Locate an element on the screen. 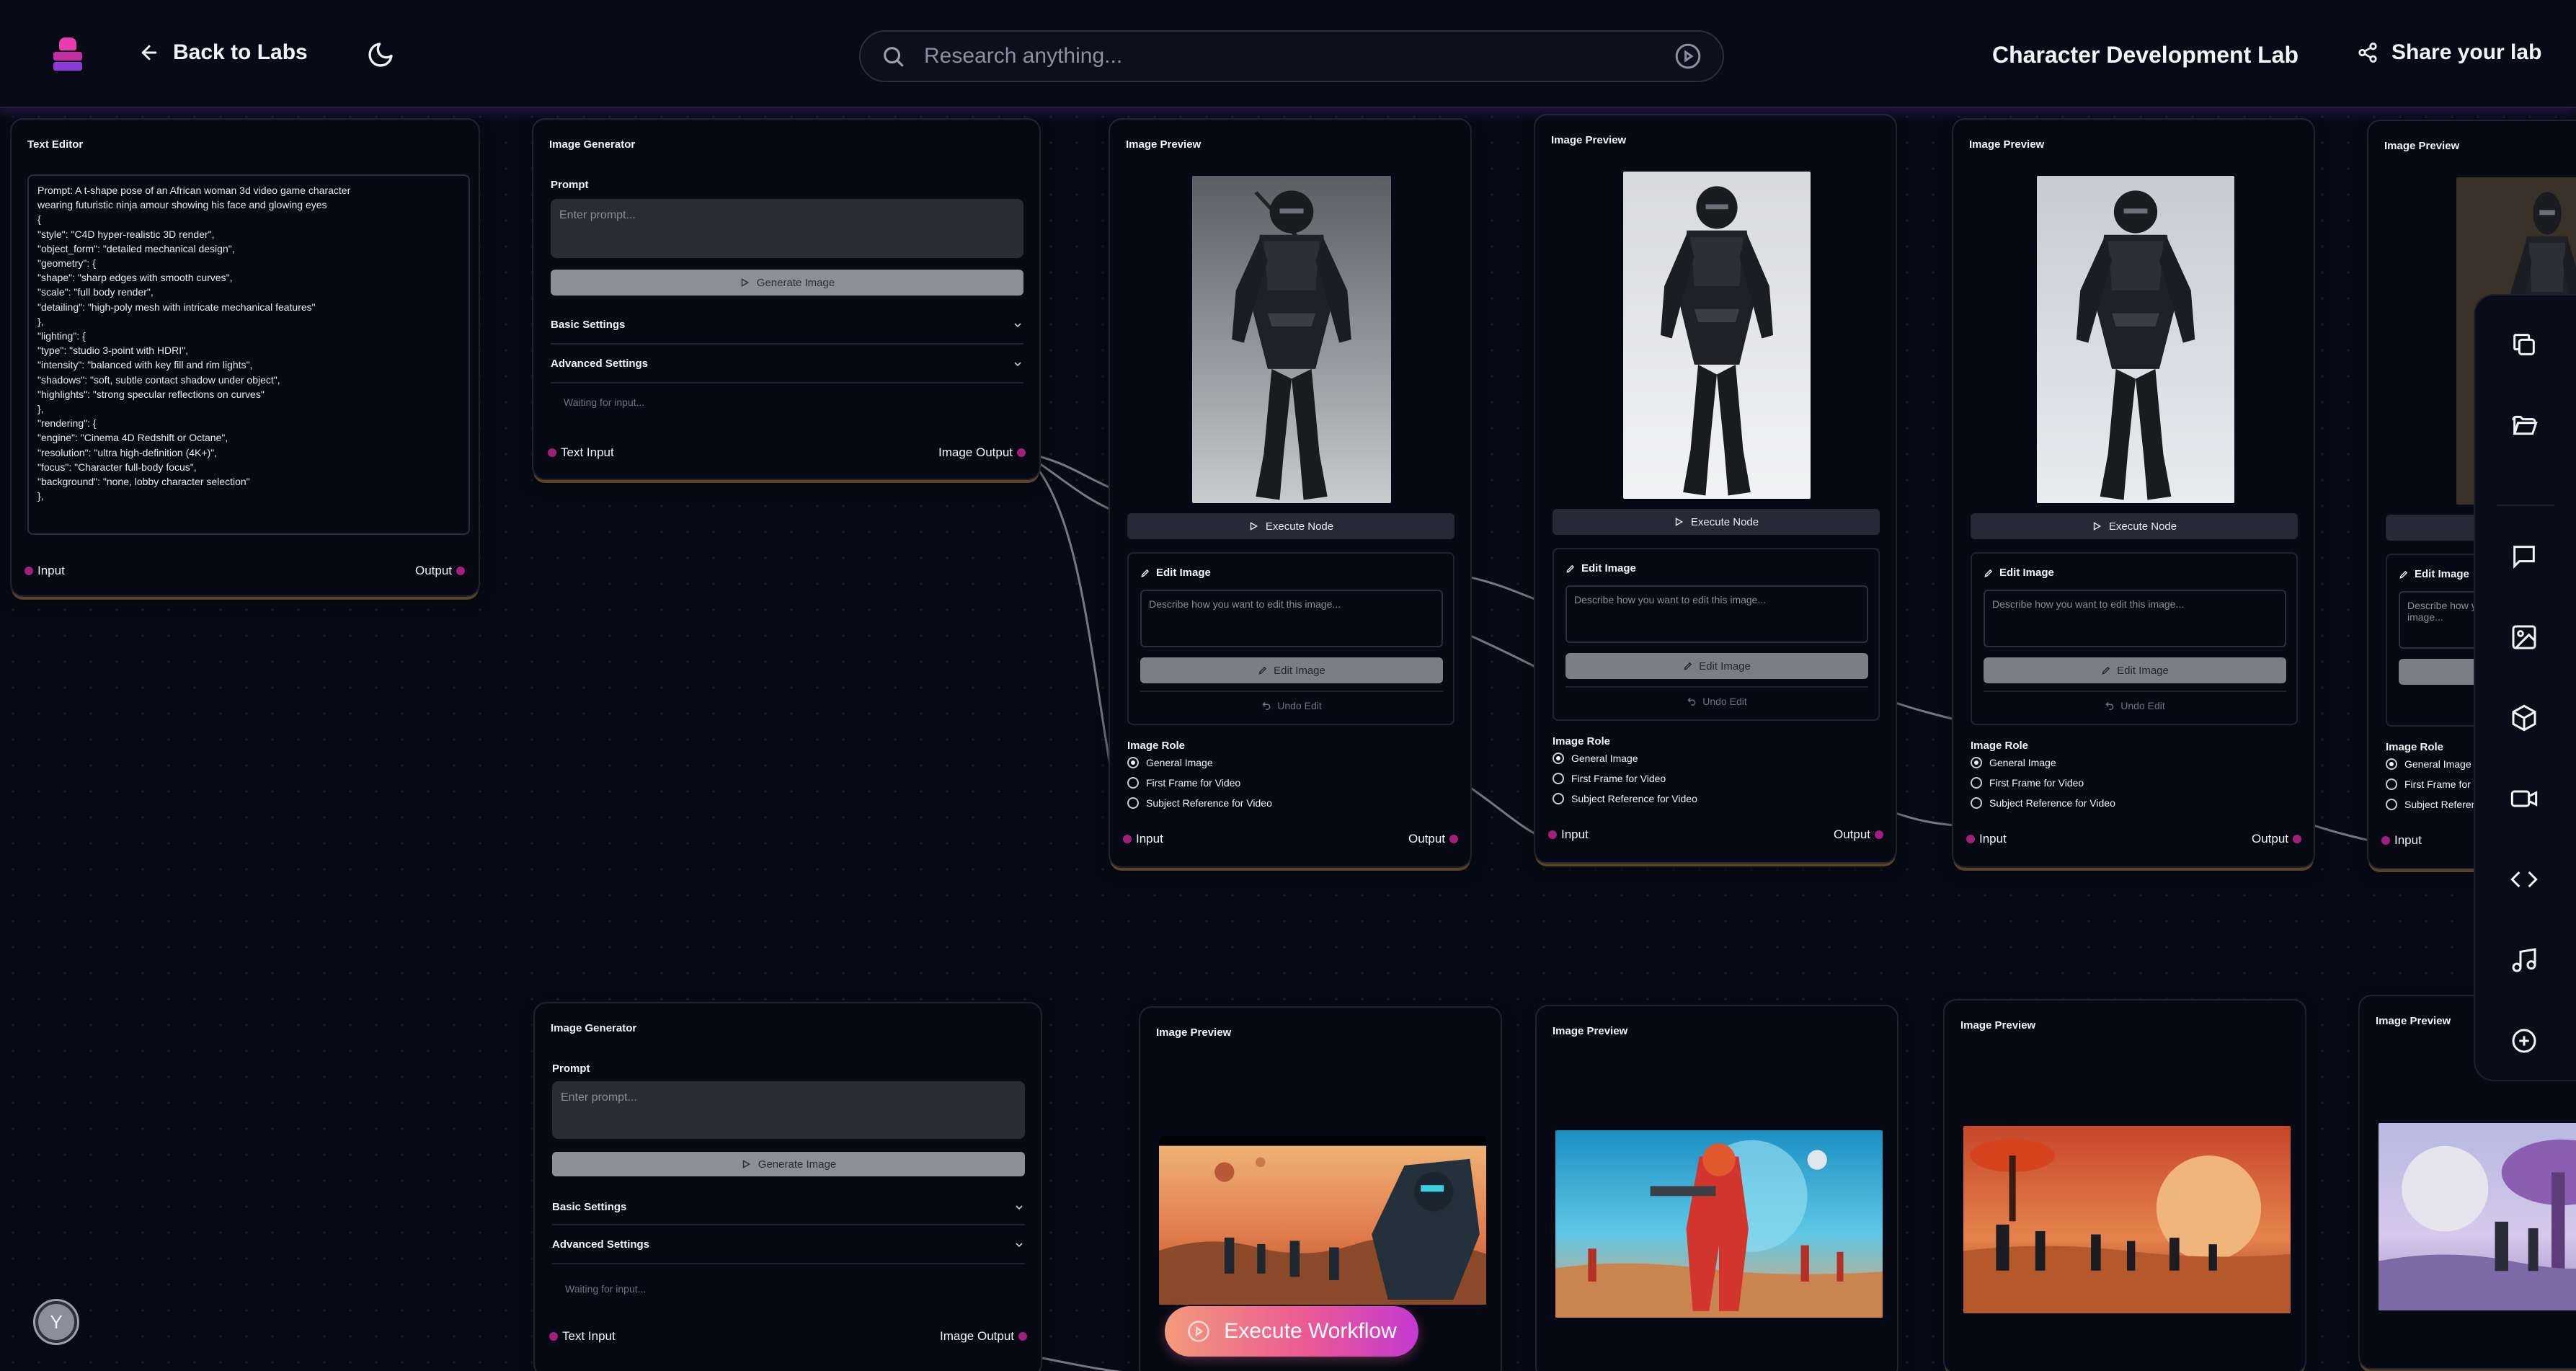  chevron-down-icon is located at coordinates (1018, 363).